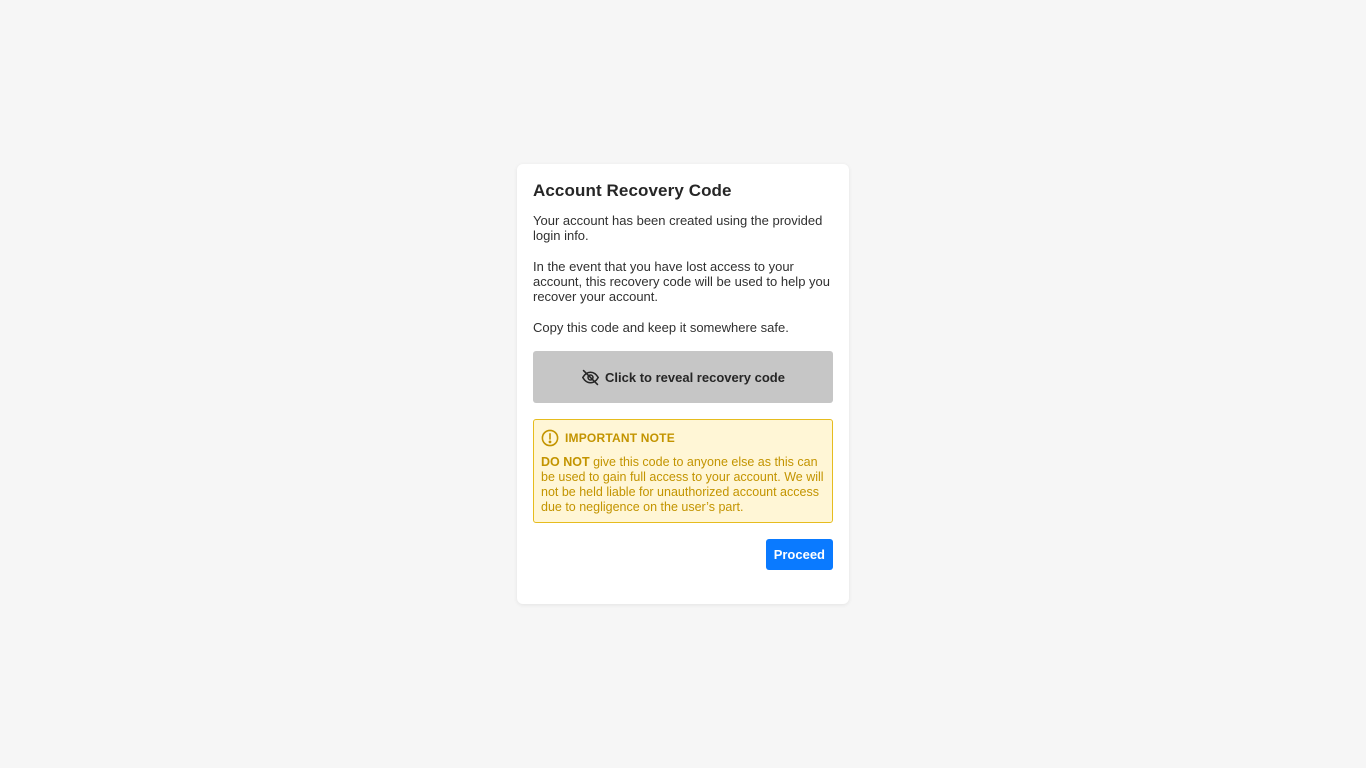 This screenshot has width=1366, height=768. I want to click on eye-off-icon, so click(593, 377).